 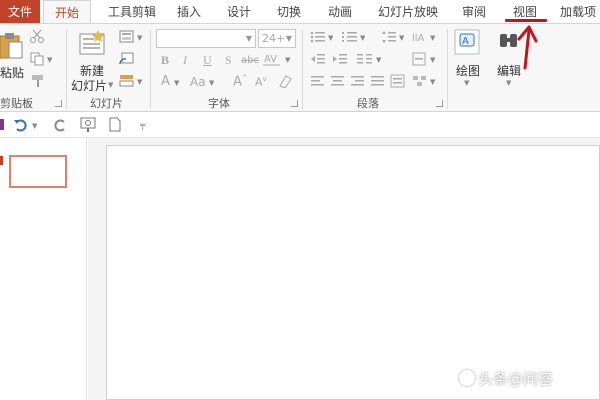 What do you see at coordinates (527, 47) in the screenshot?
I see `annotation-arrow` at bounding box center [527, 47].